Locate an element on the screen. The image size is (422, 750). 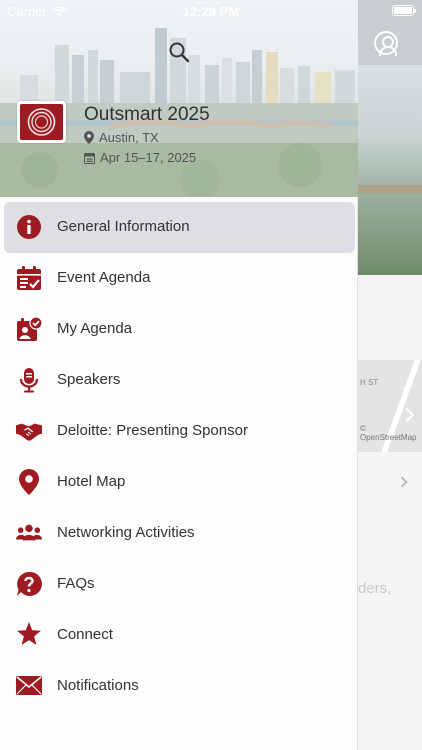
status-time: 12:29 PM is located at coordinates (211, 11).